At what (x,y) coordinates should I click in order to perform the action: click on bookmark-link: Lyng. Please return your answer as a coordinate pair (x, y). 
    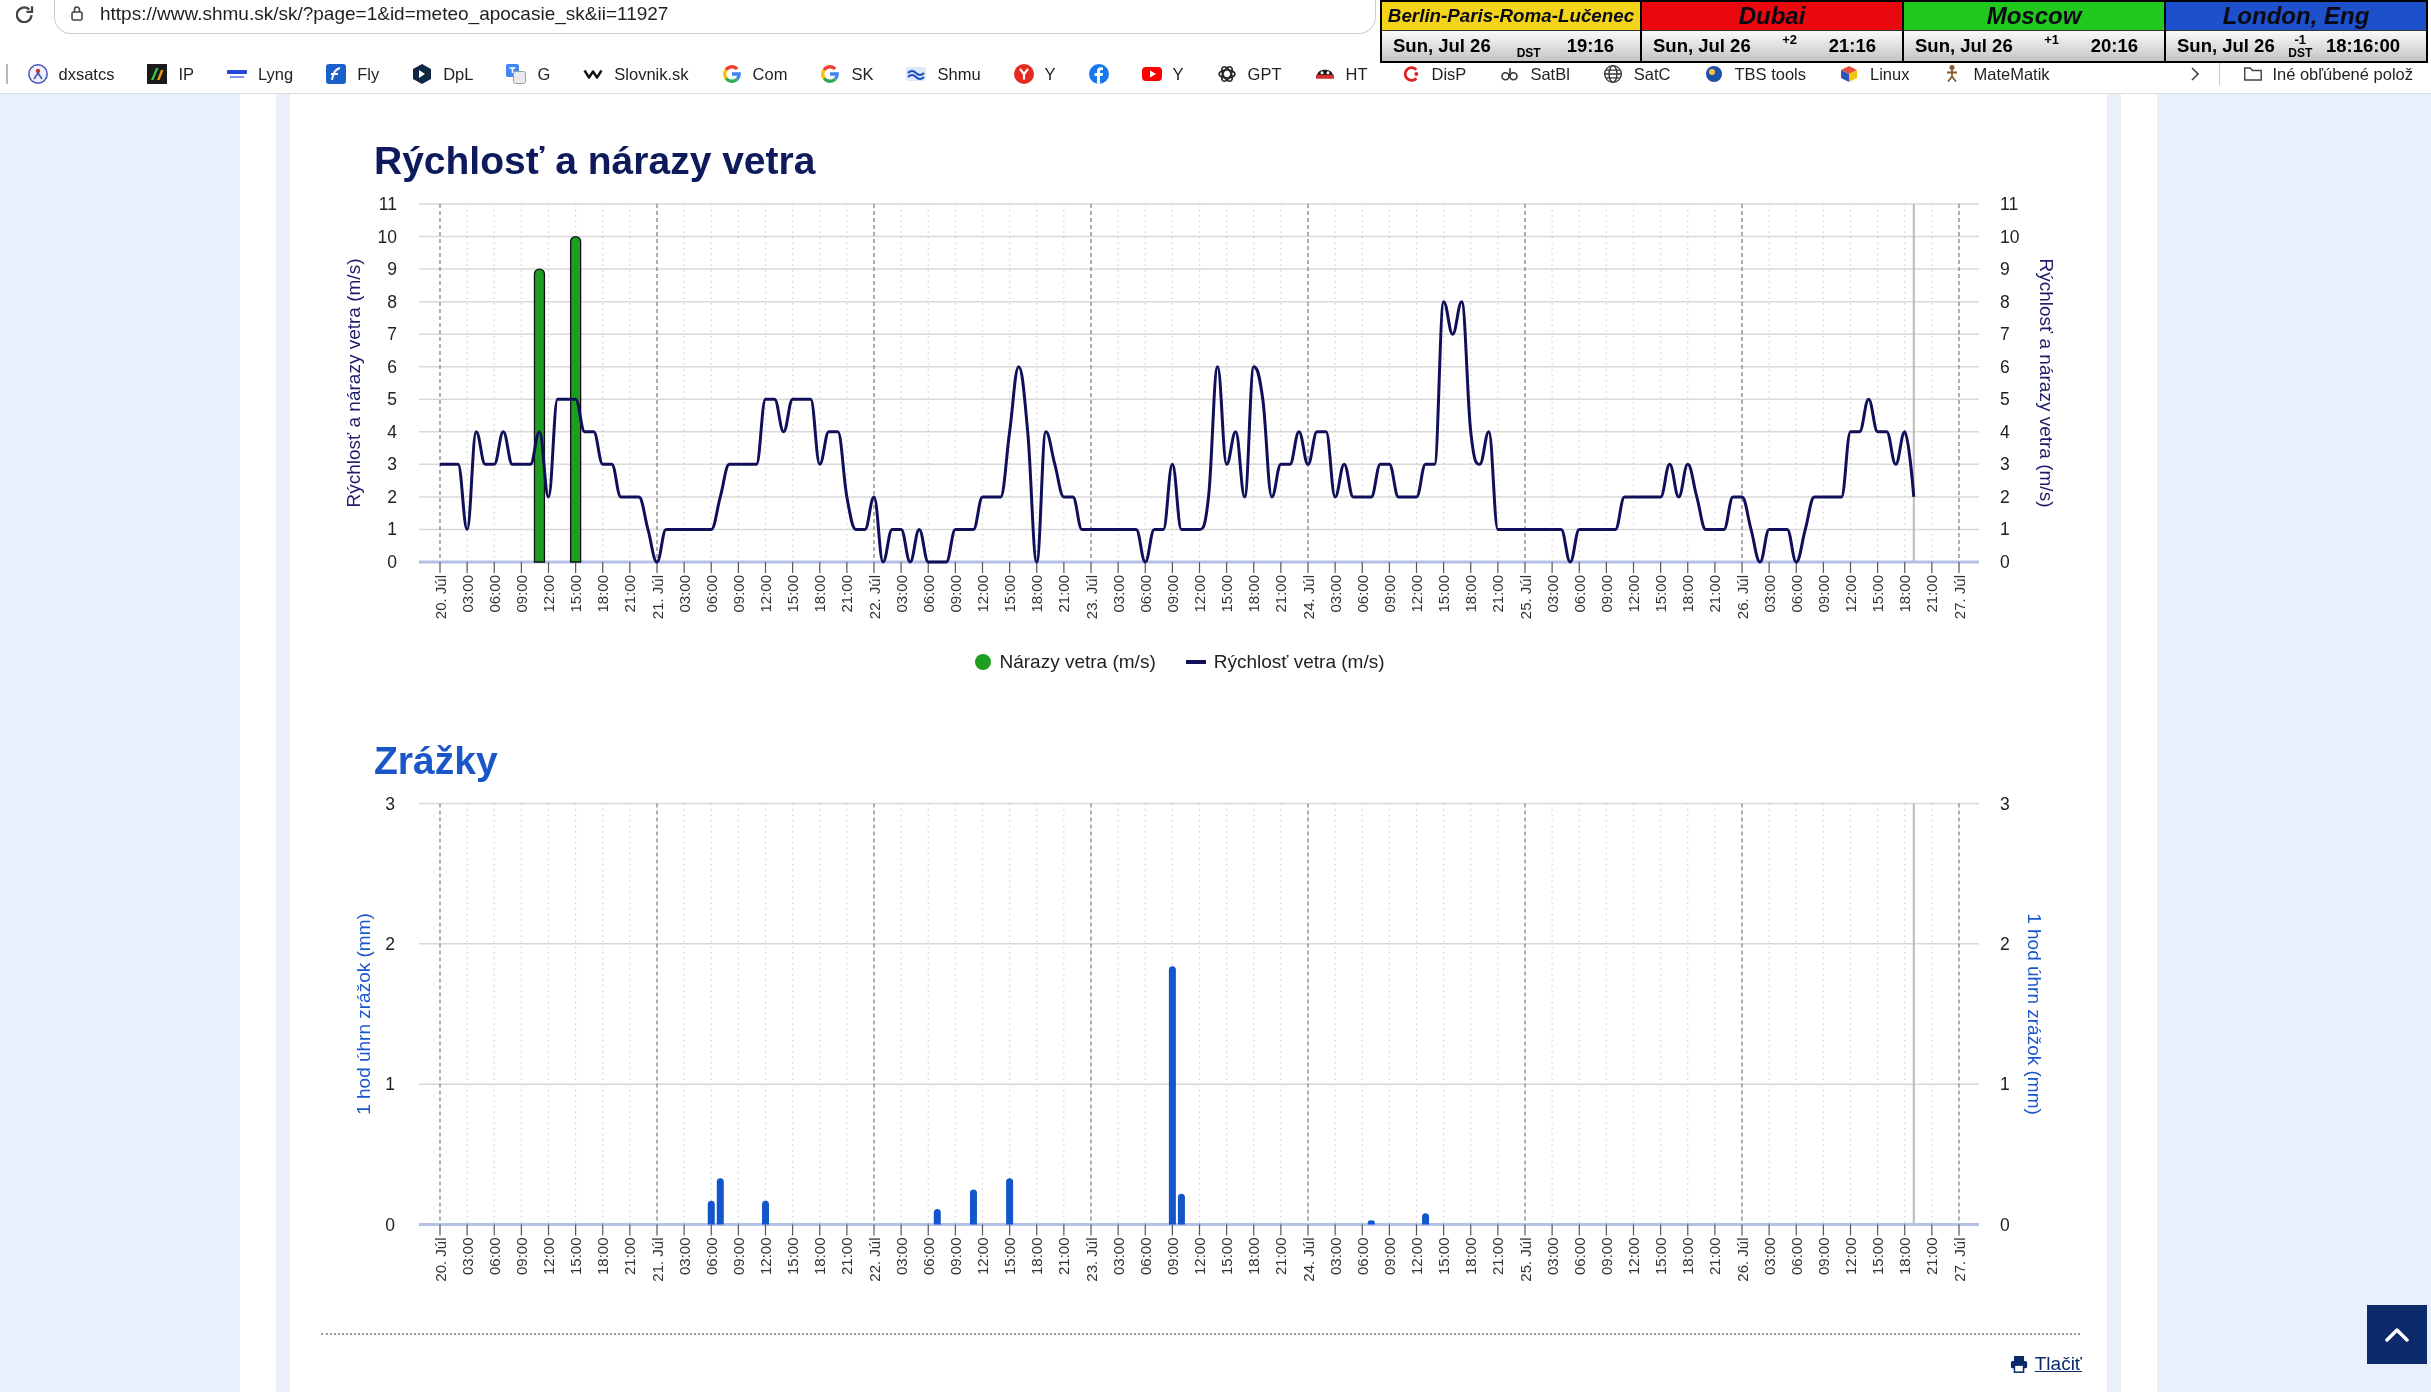
    Looking at the image, I should click on (260, 73).